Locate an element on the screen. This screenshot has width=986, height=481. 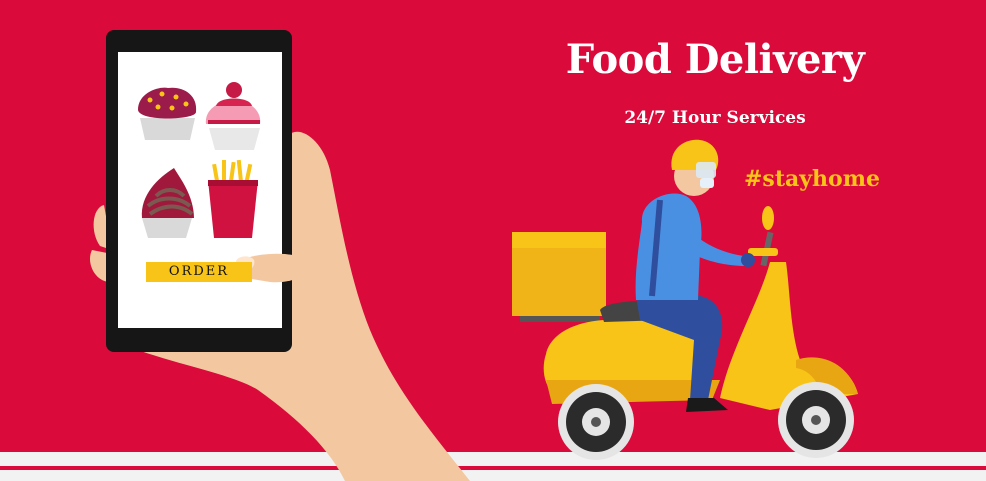
helmet-visor is located at coordinates (706, 170).